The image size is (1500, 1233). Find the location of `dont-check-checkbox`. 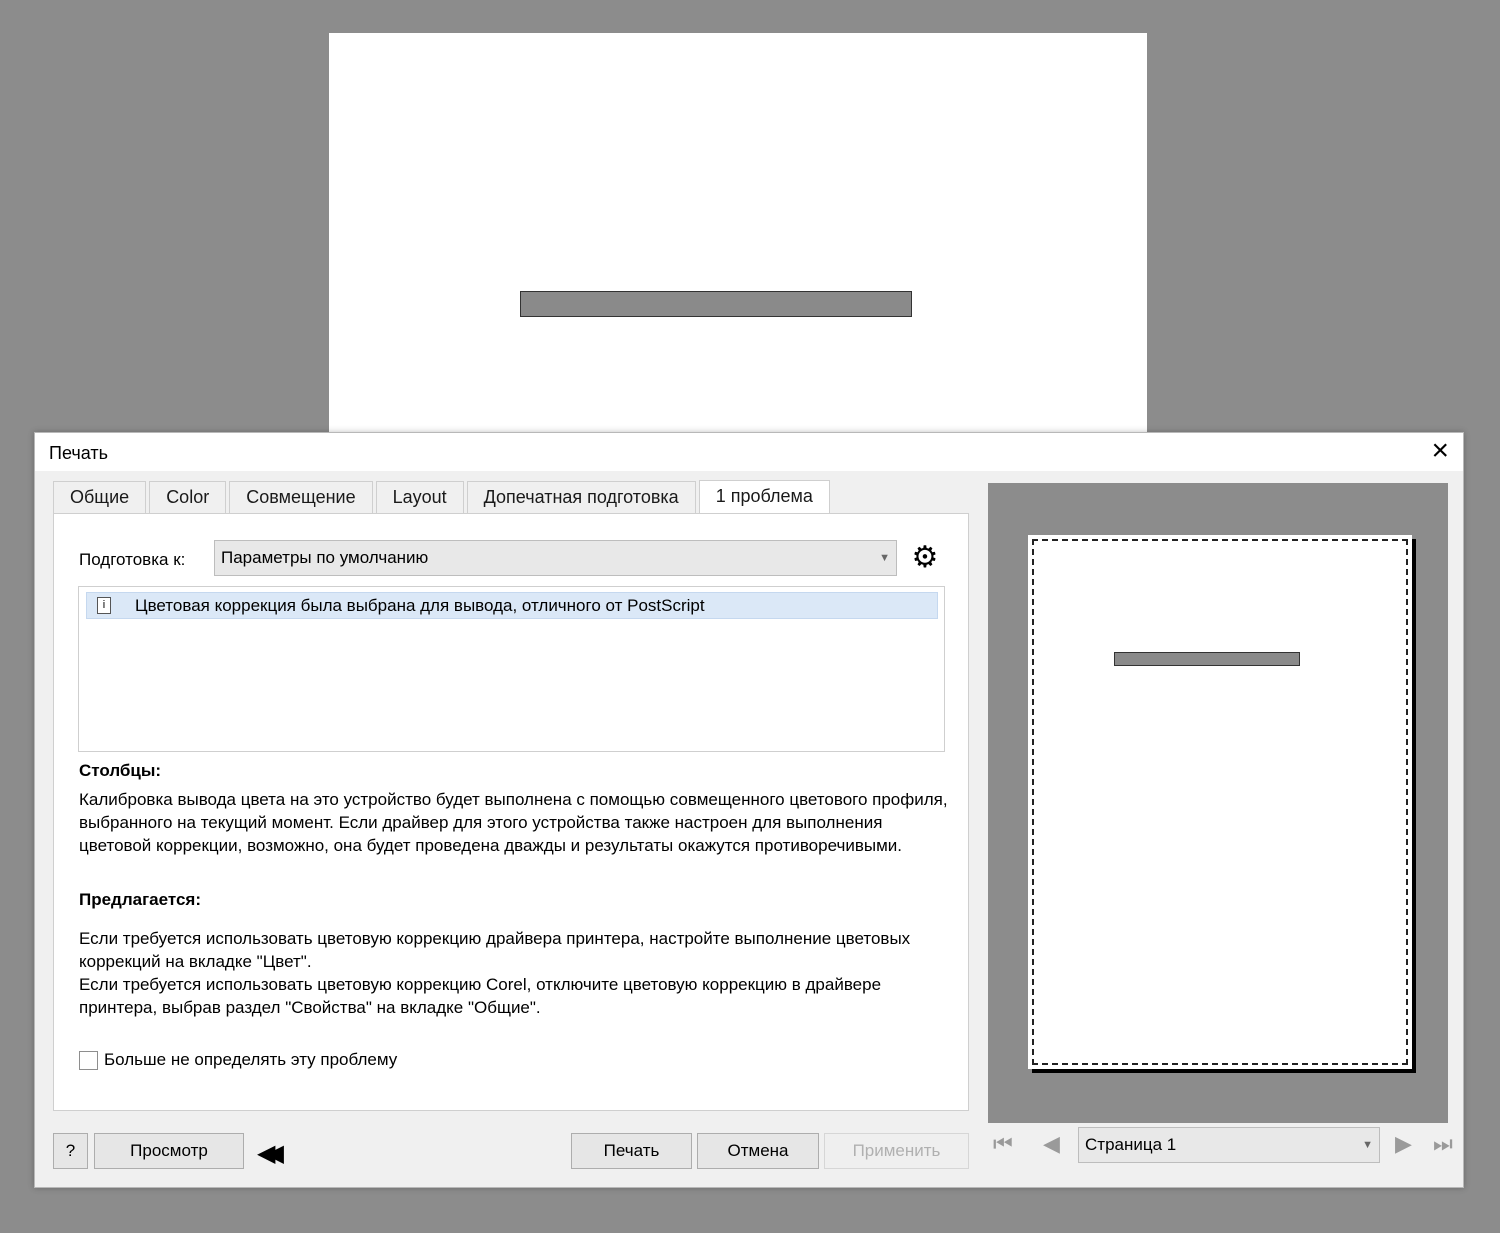

dont-check-checkbox is located at coordinates (88, 1060).